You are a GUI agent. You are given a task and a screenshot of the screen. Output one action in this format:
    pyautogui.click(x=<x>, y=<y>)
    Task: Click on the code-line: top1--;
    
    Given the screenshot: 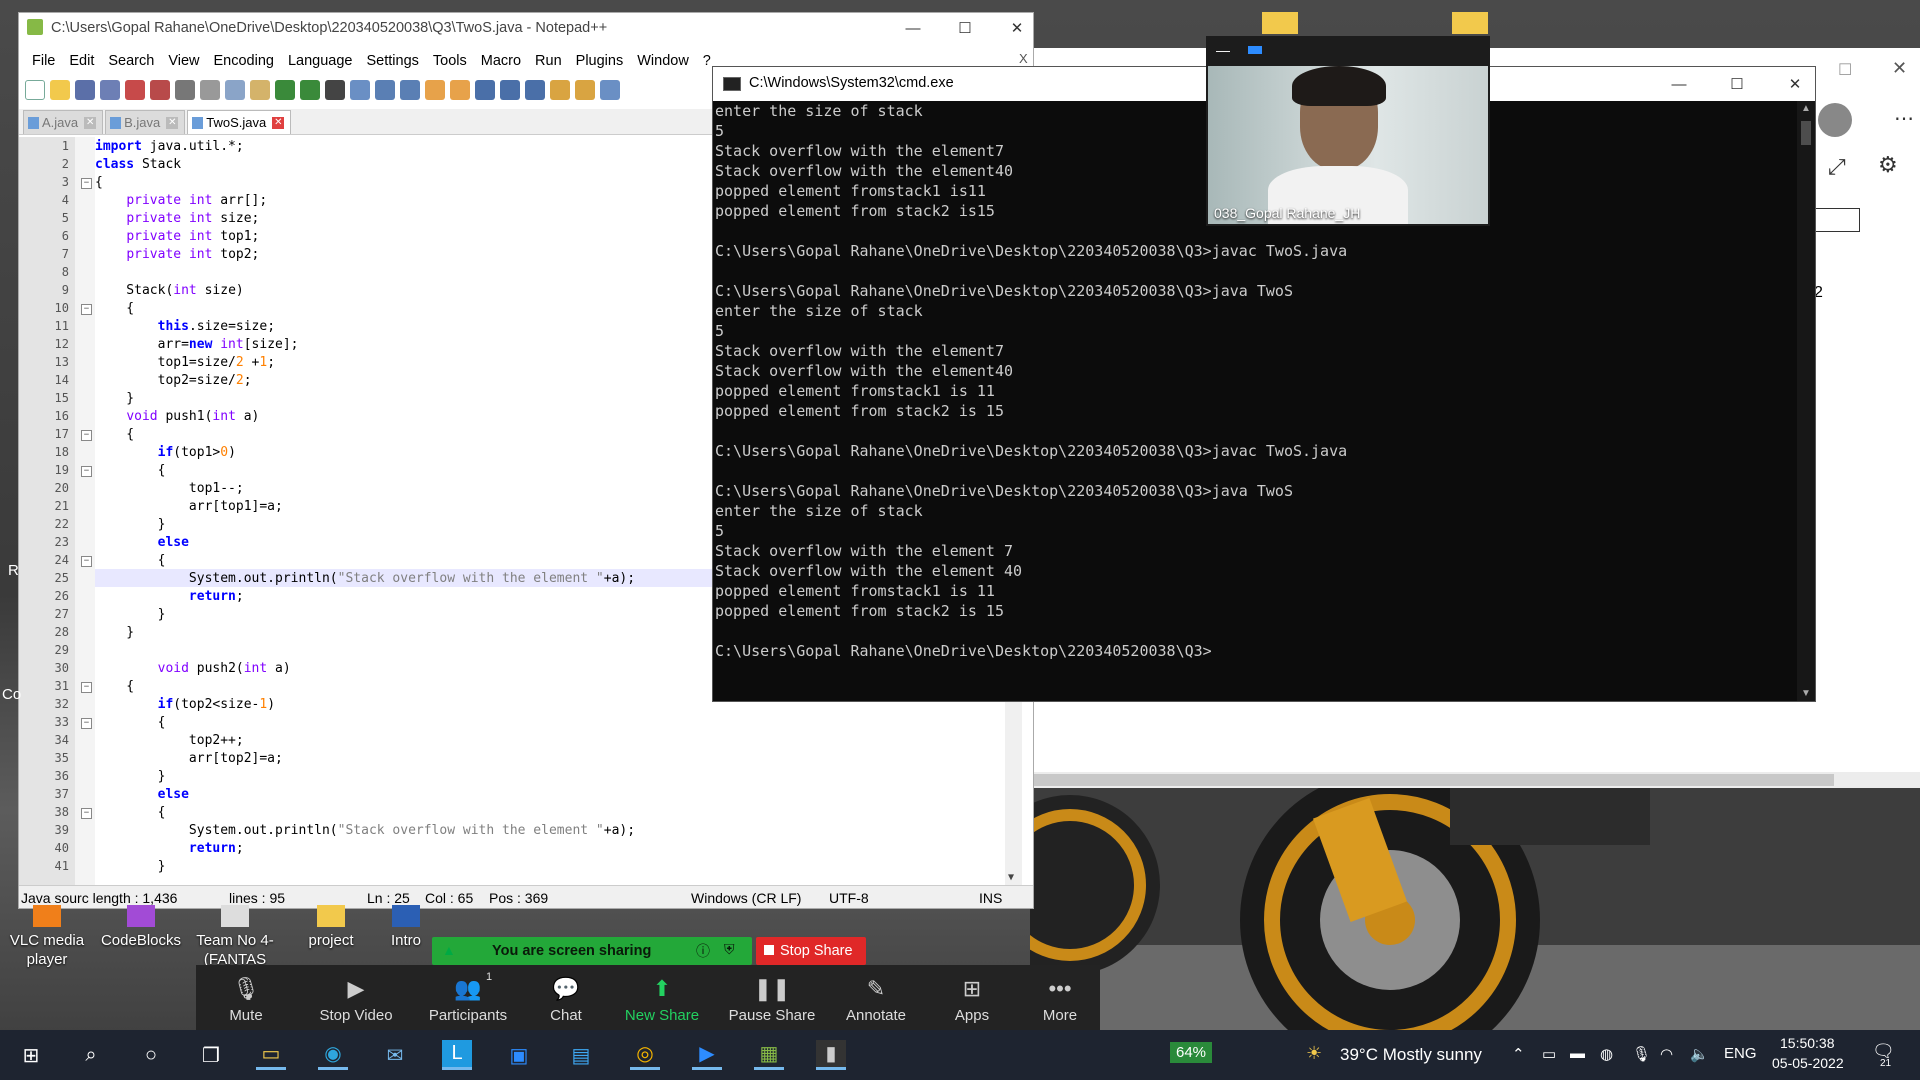 What is the action you would take?
    pyautogui.click(x=169, y=488)
    